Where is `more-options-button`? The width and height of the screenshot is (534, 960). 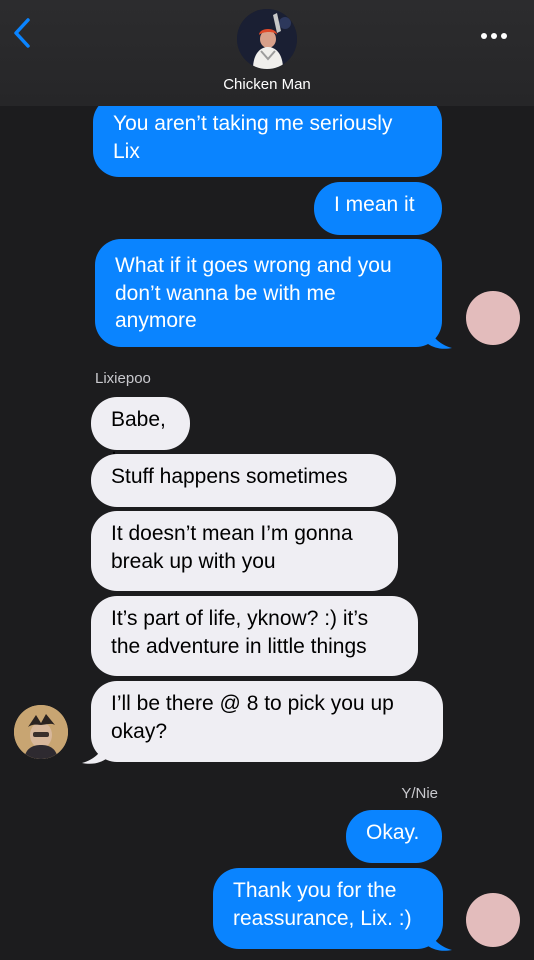
more-options-button is located at coordinates (494, 33).